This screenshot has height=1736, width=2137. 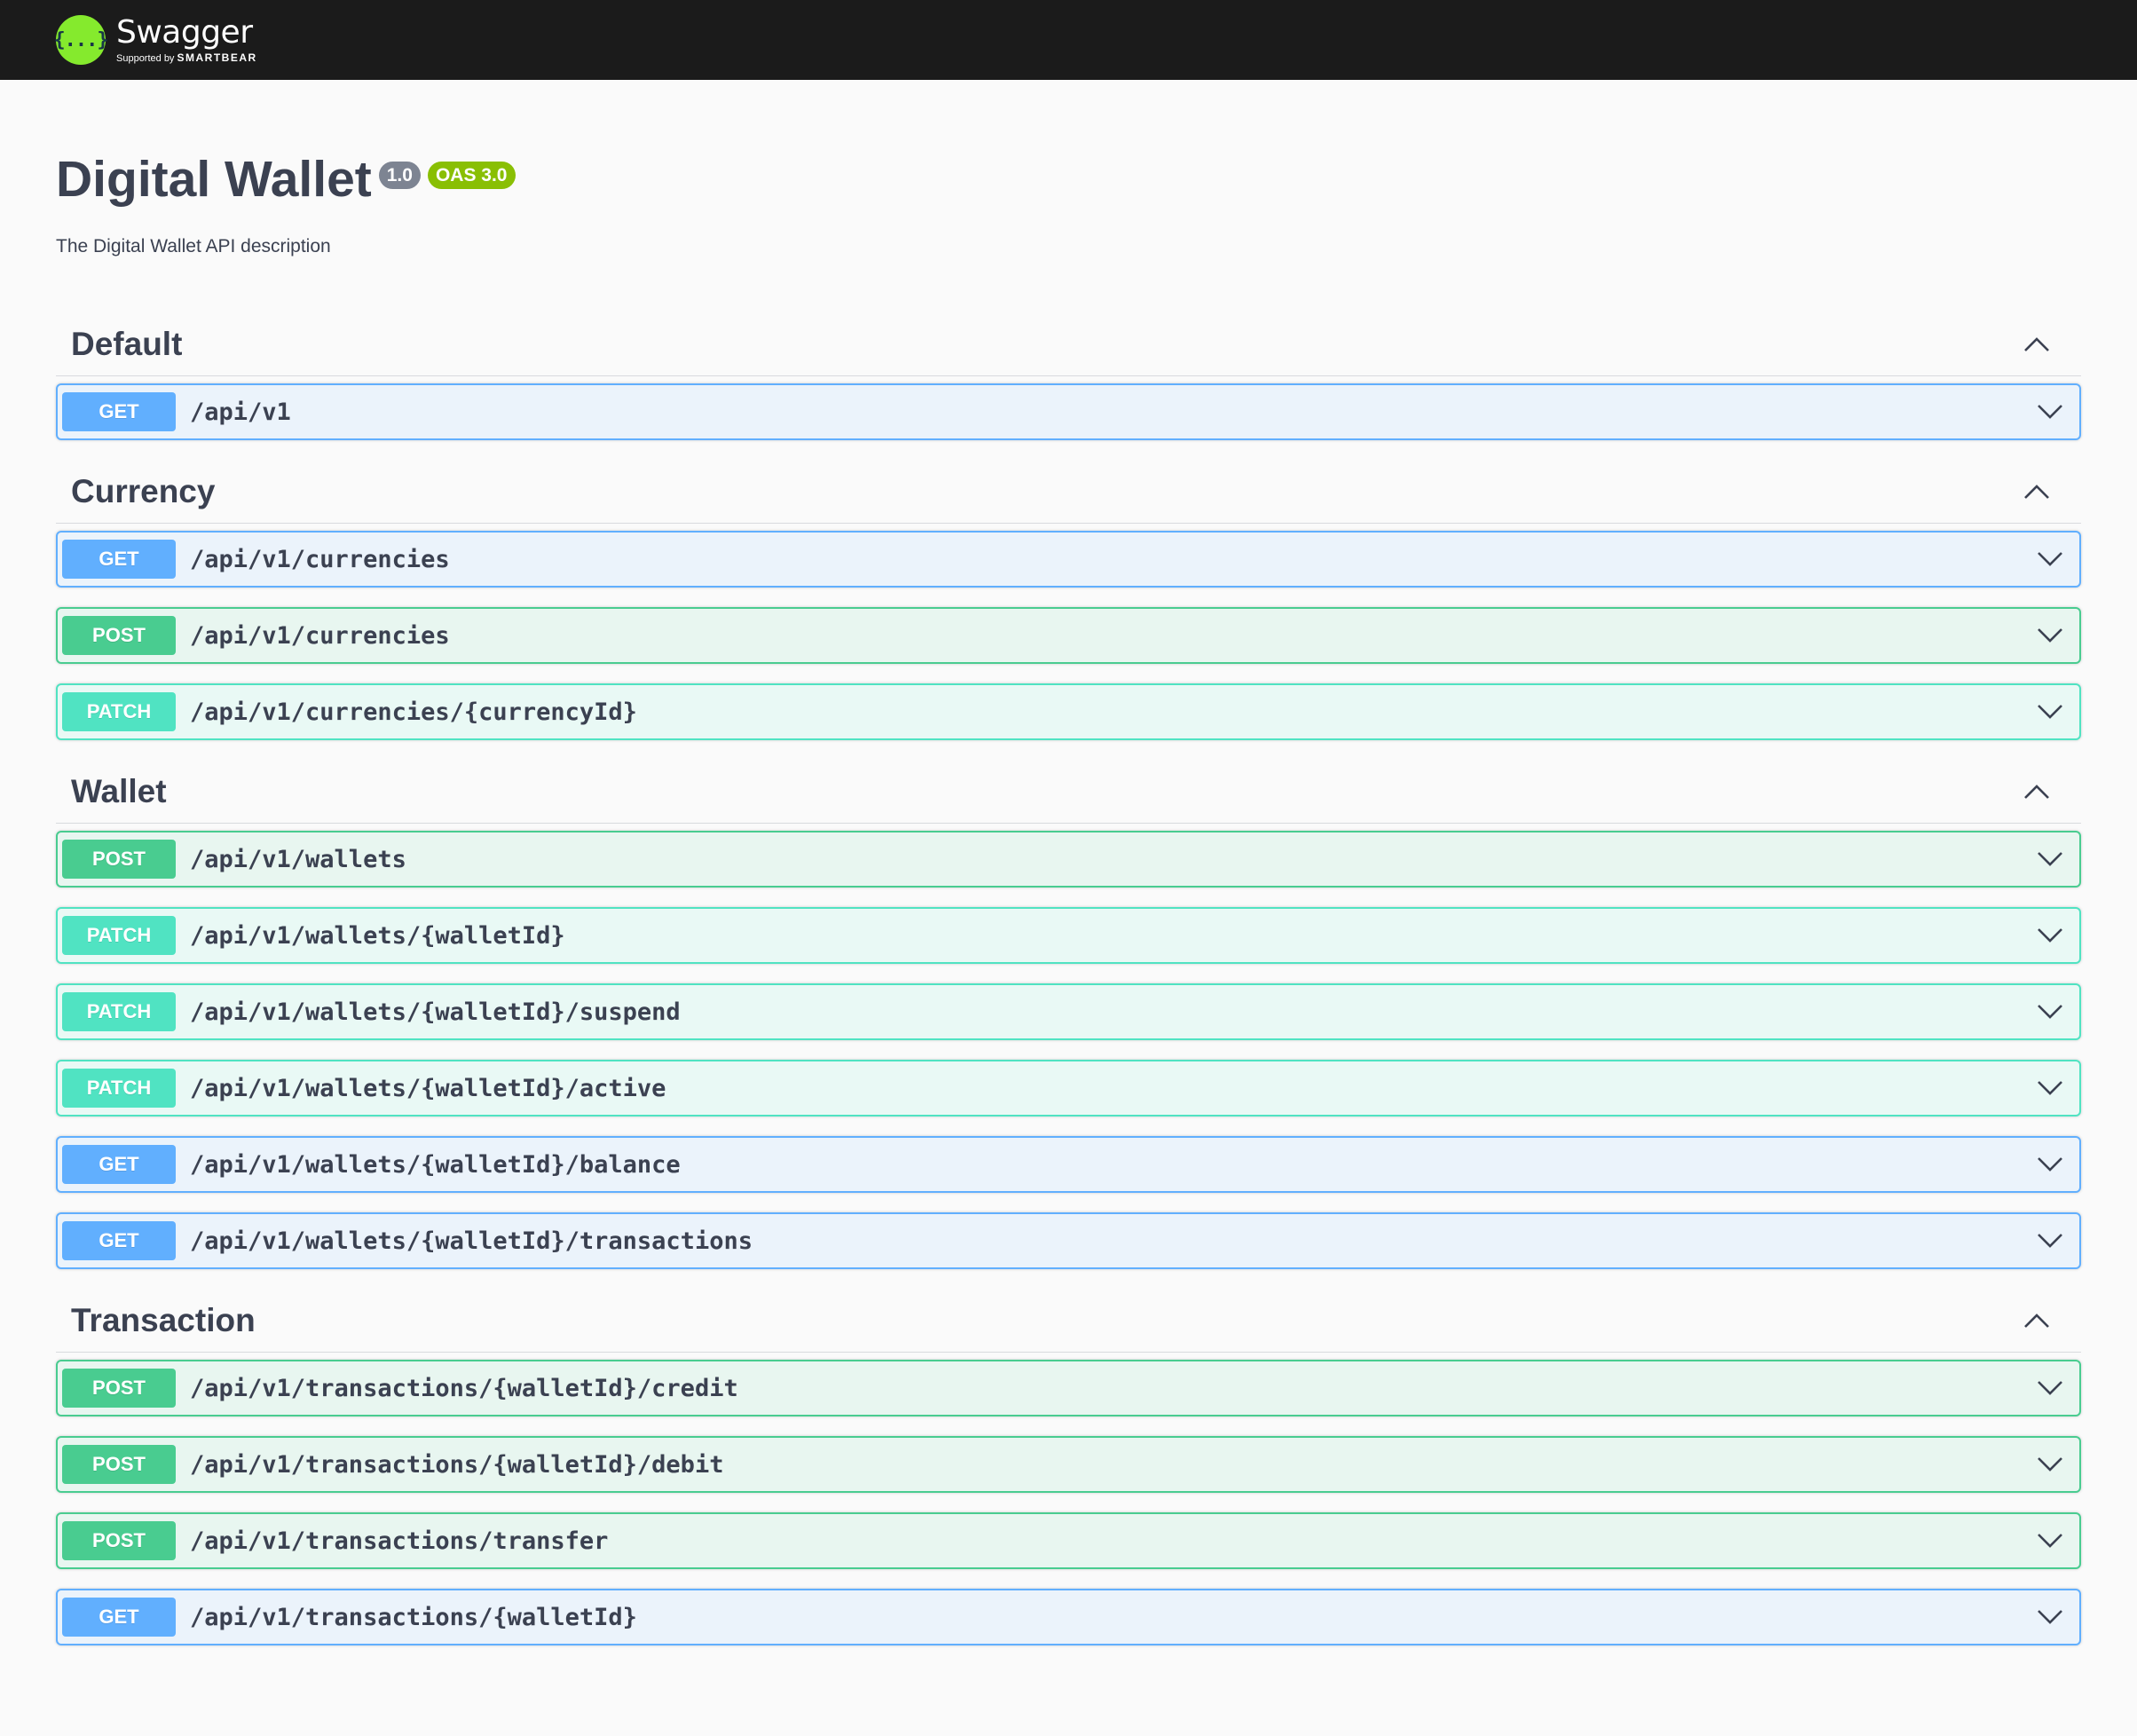 I want to click on operation-path: /api/v1/wallets/{walletId}/active, so click(x=428, y=1088).